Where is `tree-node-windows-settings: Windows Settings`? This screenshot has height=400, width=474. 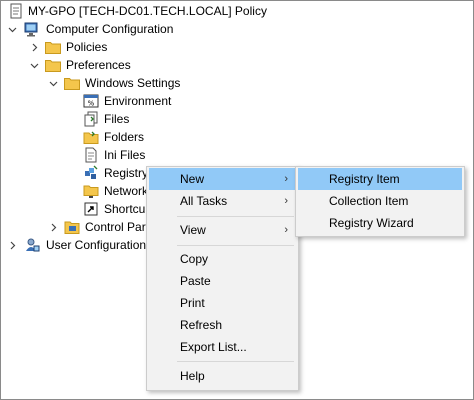
tree-node-windows-settings: Windows Settings is located at coordinates (236, 83).